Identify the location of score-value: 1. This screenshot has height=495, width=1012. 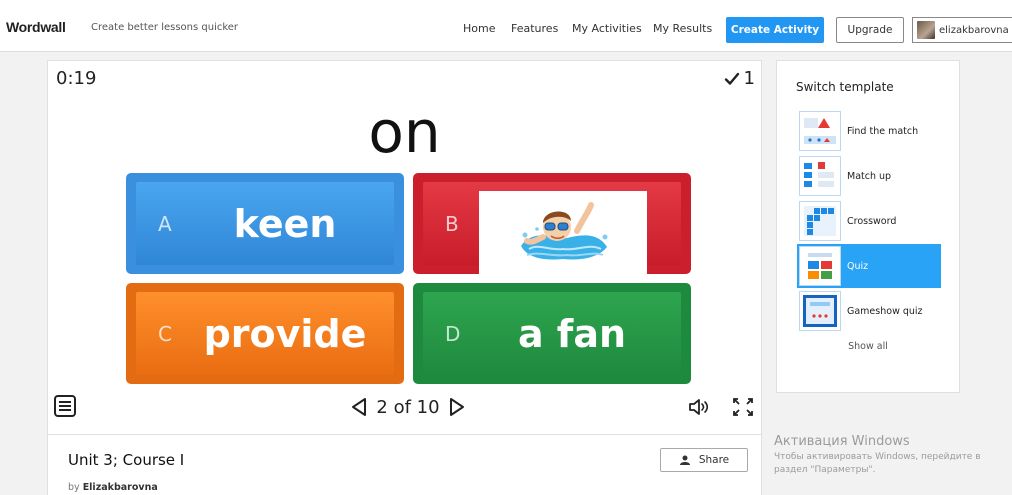
(749, 78).